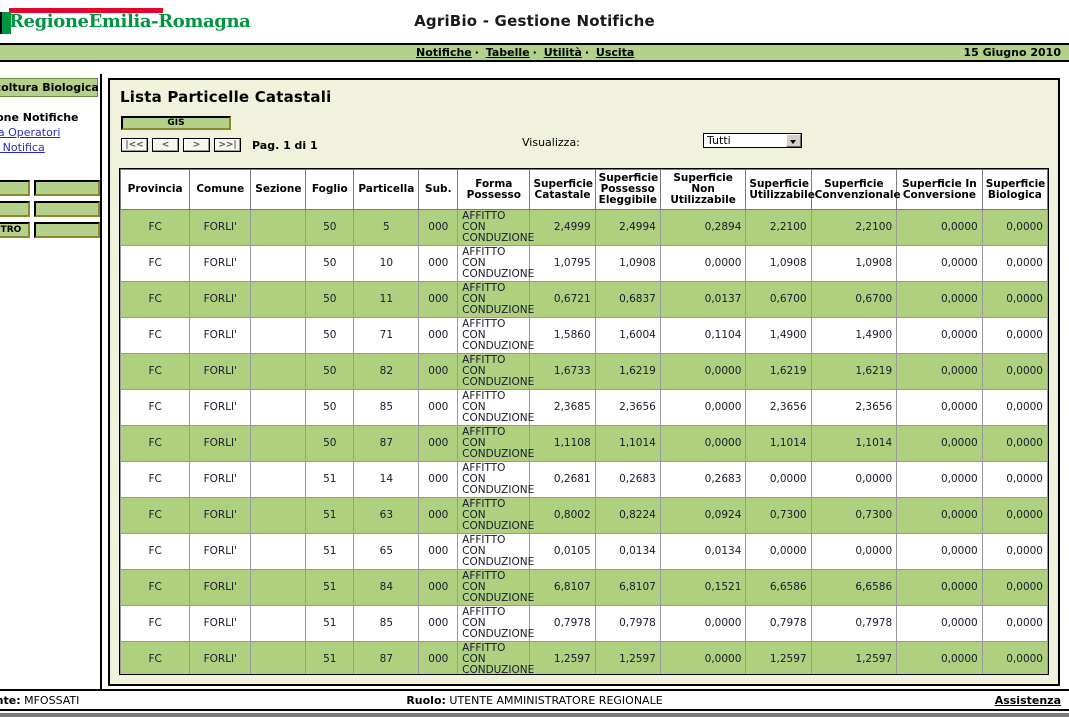 Image resolution: width=1069 pixels, height=717 pixels. Describe the element at coordinates (508, 52) in the screenshot. I see `nav-item-tabelle: Tabelle` at that location.